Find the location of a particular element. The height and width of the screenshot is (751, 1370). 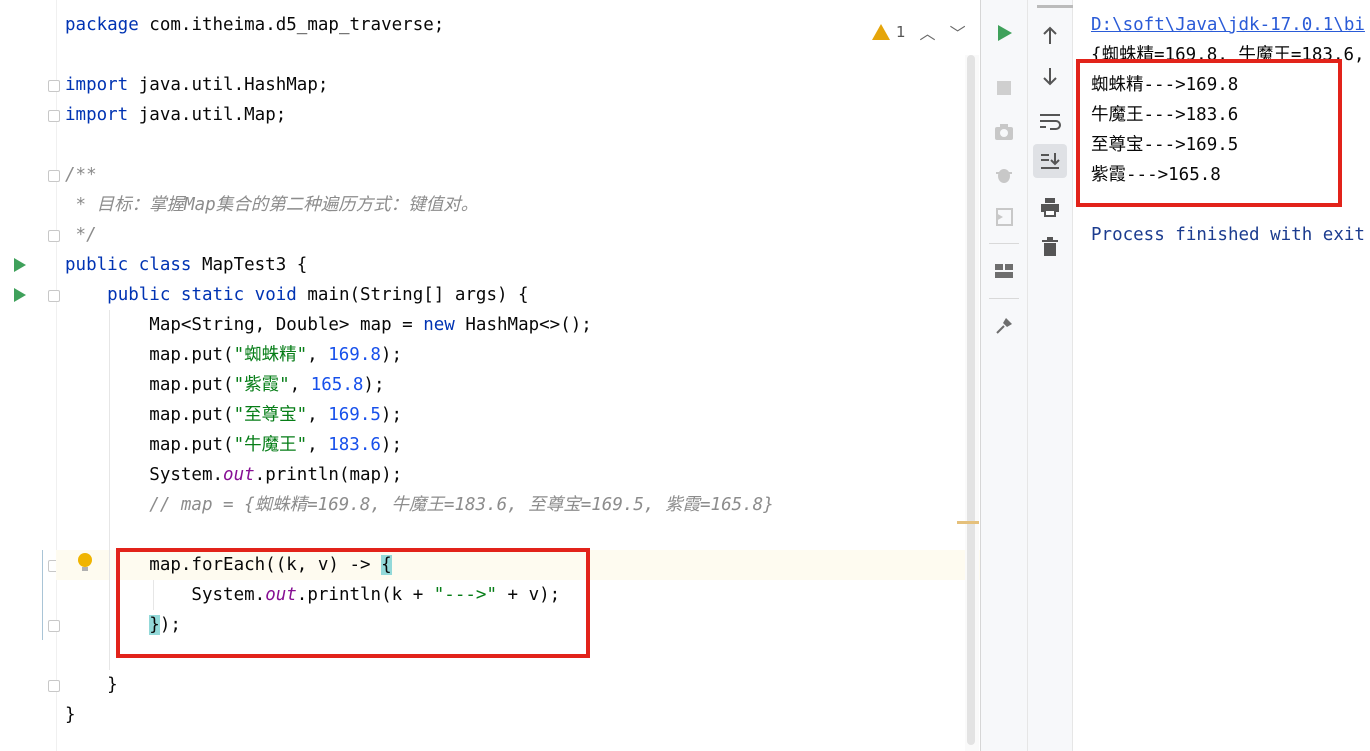

code-token: out is located at coordinates (239, 475).